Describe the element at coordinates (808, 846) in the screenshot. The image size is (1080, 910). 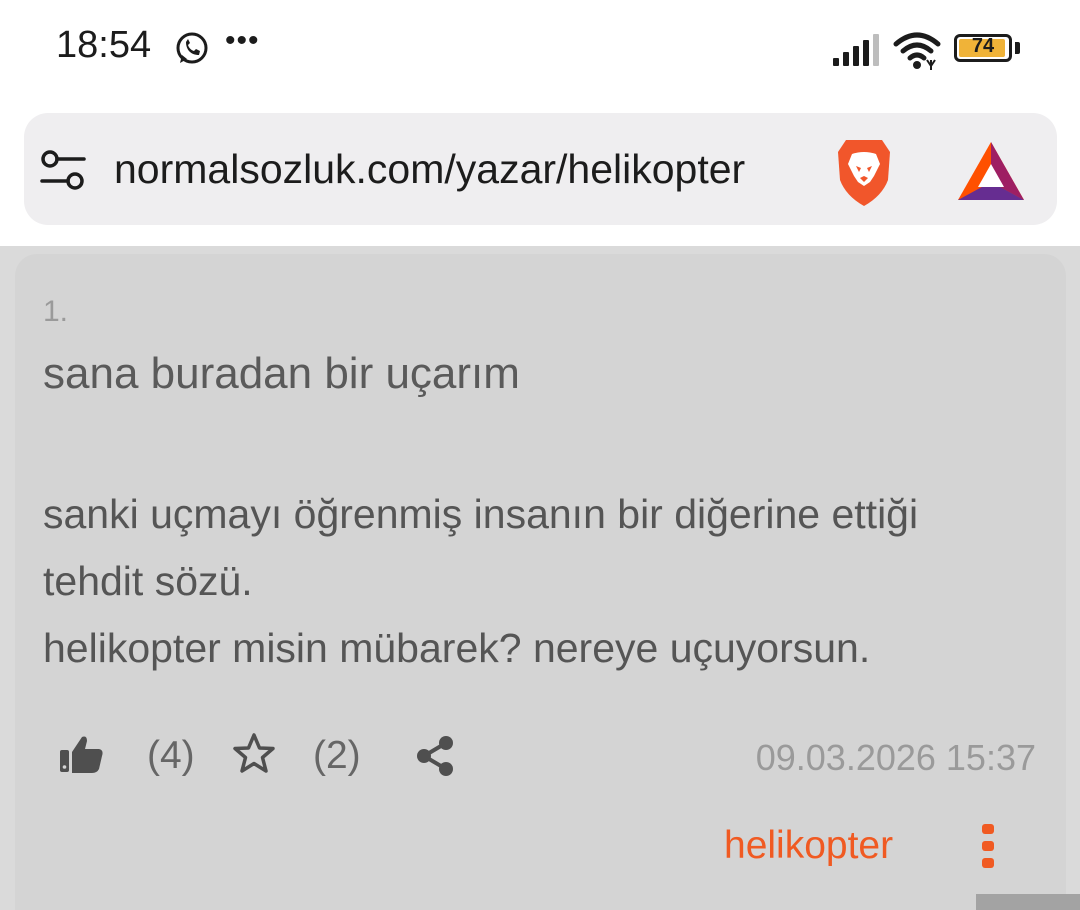
I see `author-link: helikopter` at that location.